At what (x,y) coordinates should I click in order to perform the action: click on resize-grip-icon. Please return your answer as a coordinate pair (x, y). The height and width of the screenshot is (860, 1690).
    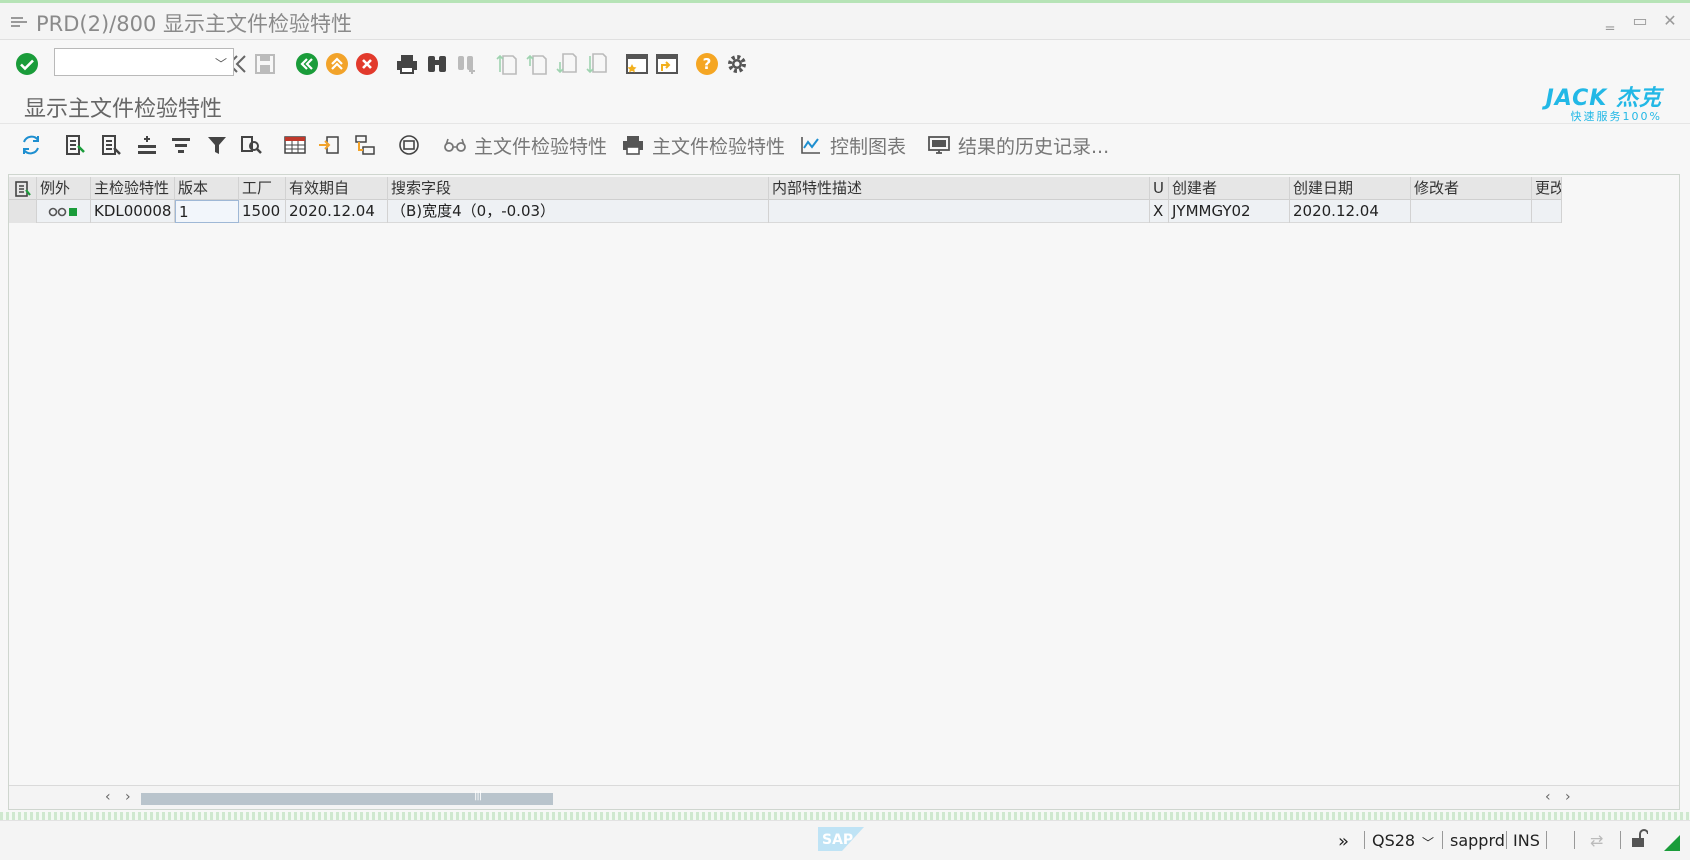
    Looking at the image, I should click on (1672, 843).